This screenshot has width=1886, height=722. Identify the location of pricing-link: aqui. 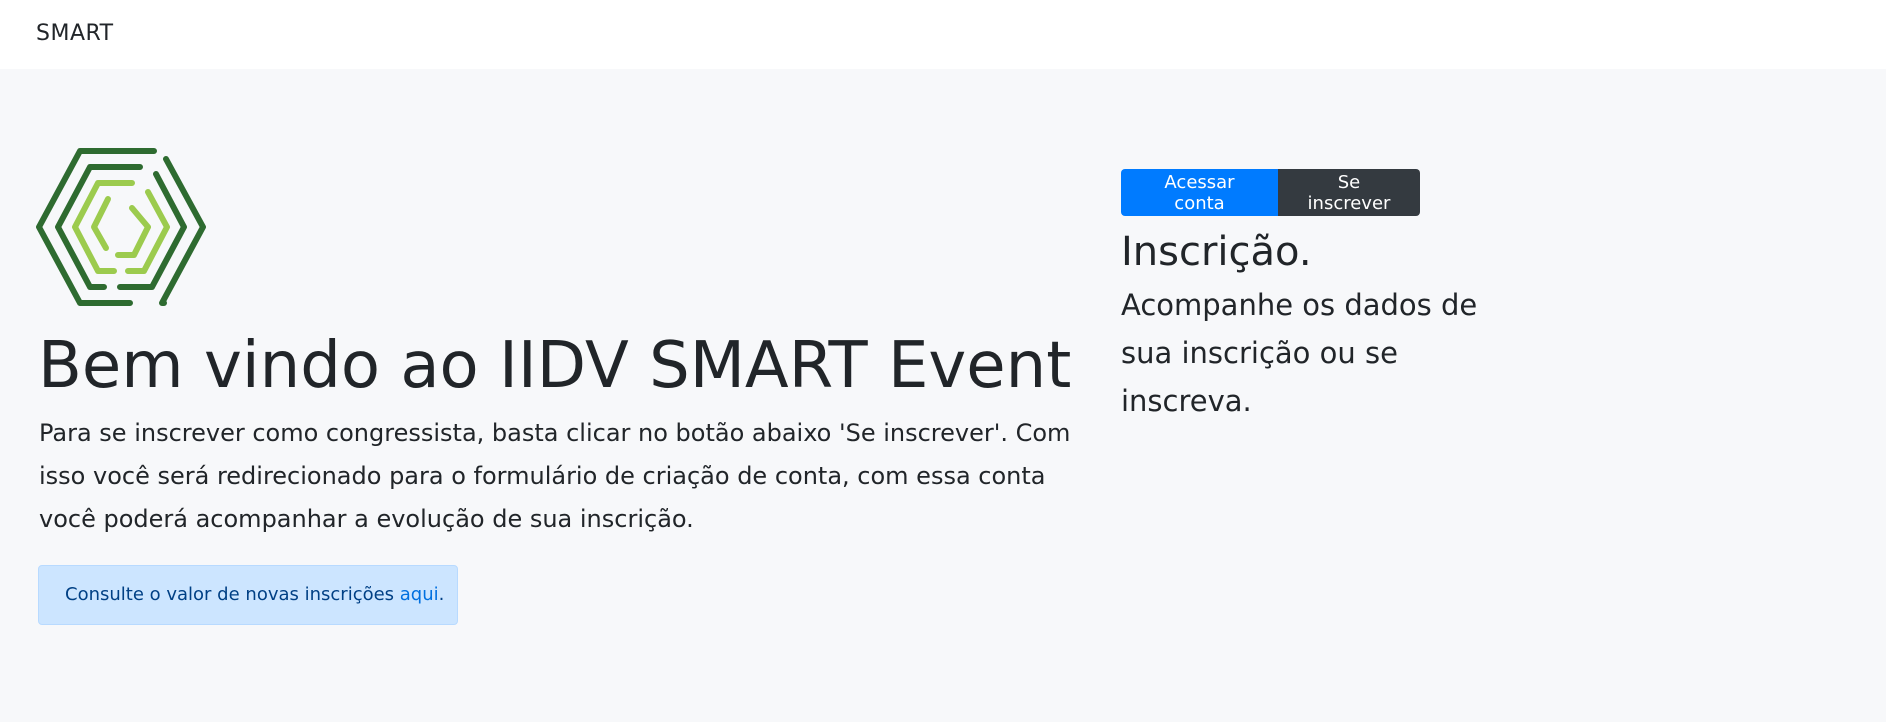
(419, 594).